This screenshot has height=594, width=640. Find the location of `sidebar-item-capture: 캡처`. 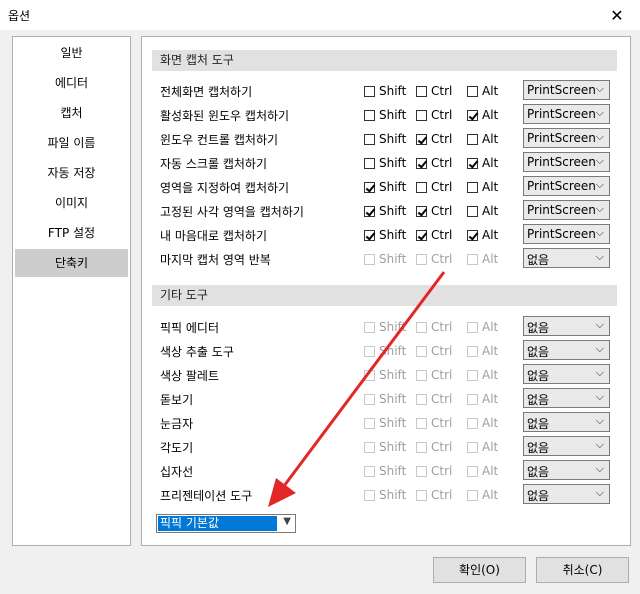

sidebar-item-capture: 캡처 is located at coordinates (71, 113).